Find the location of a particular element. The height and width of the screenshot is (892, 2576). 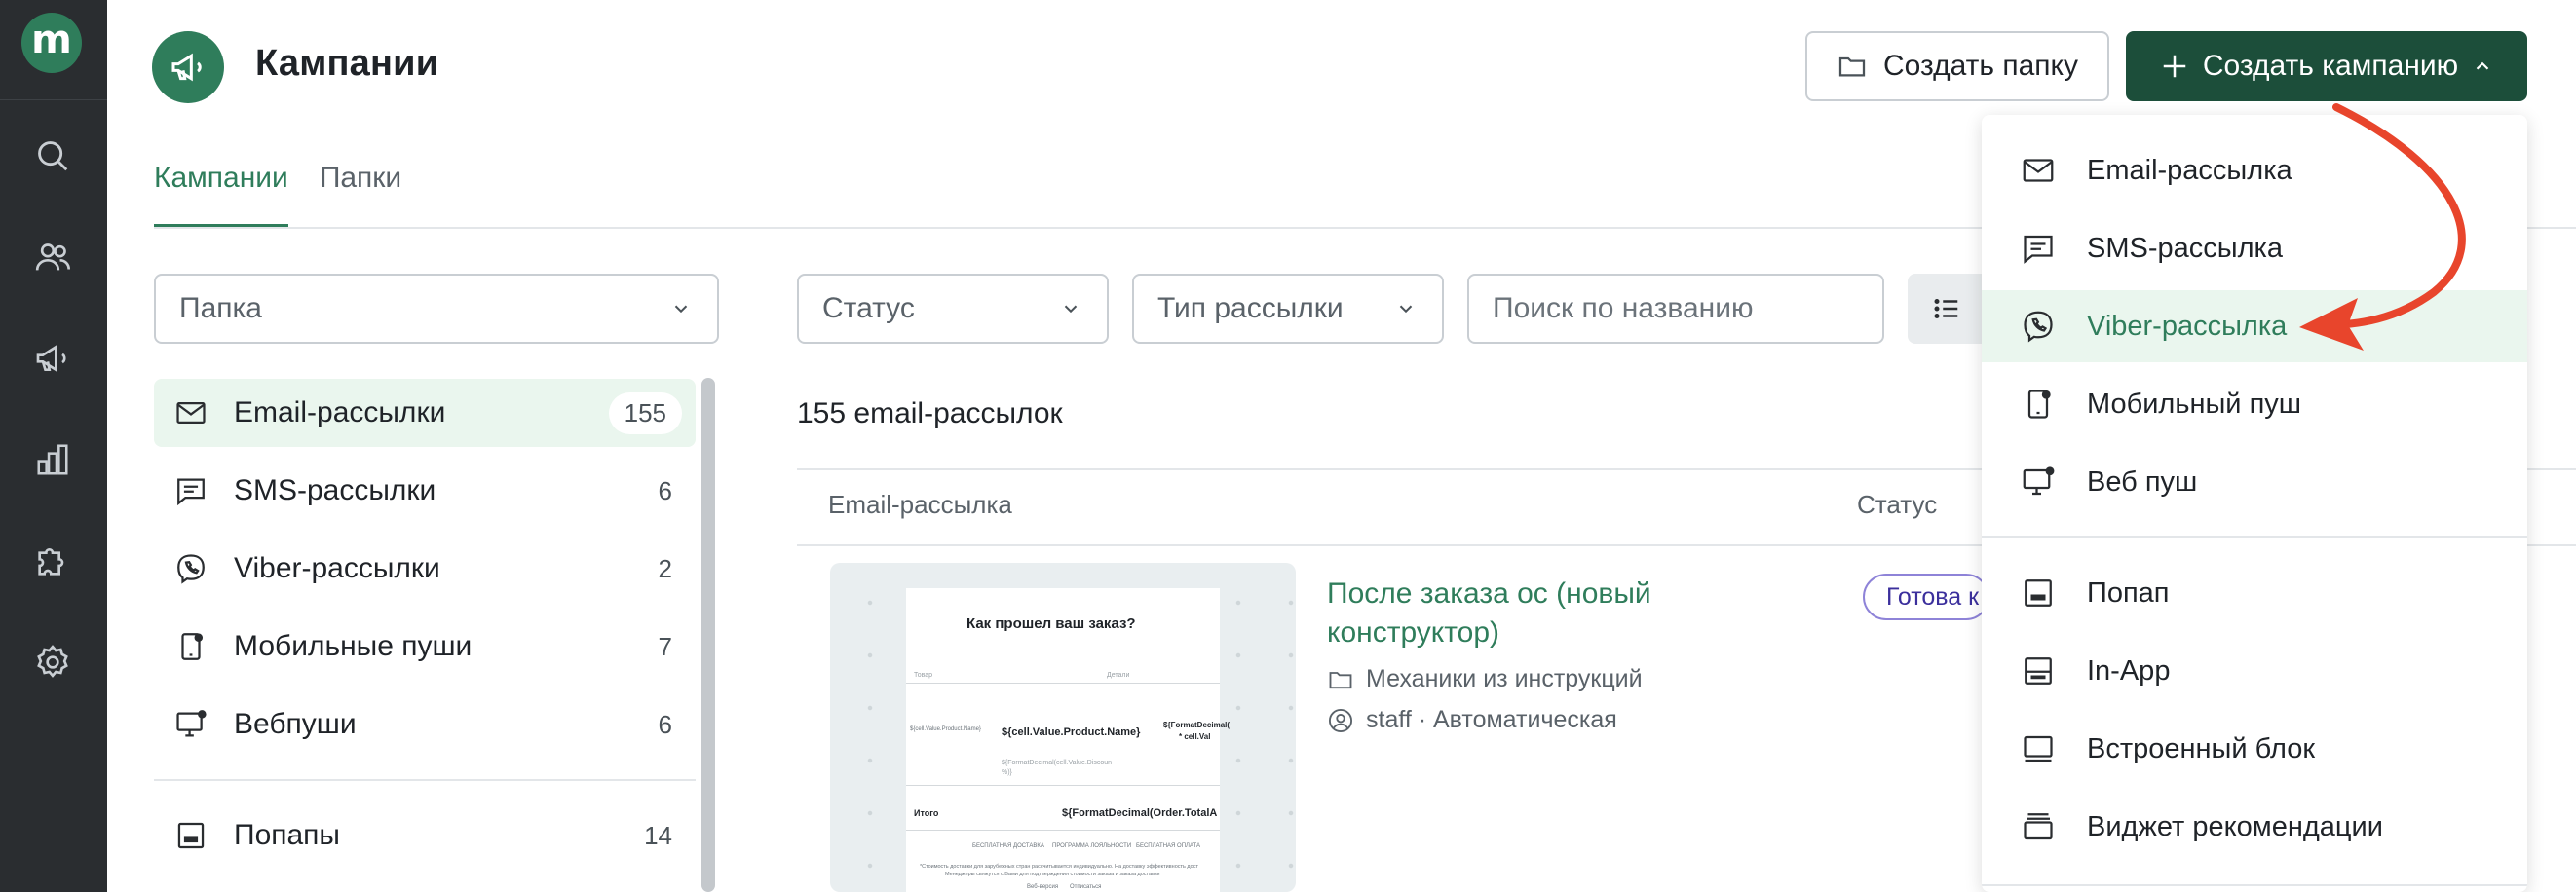

folder-count: 155 is located at coordinates (645, 413).